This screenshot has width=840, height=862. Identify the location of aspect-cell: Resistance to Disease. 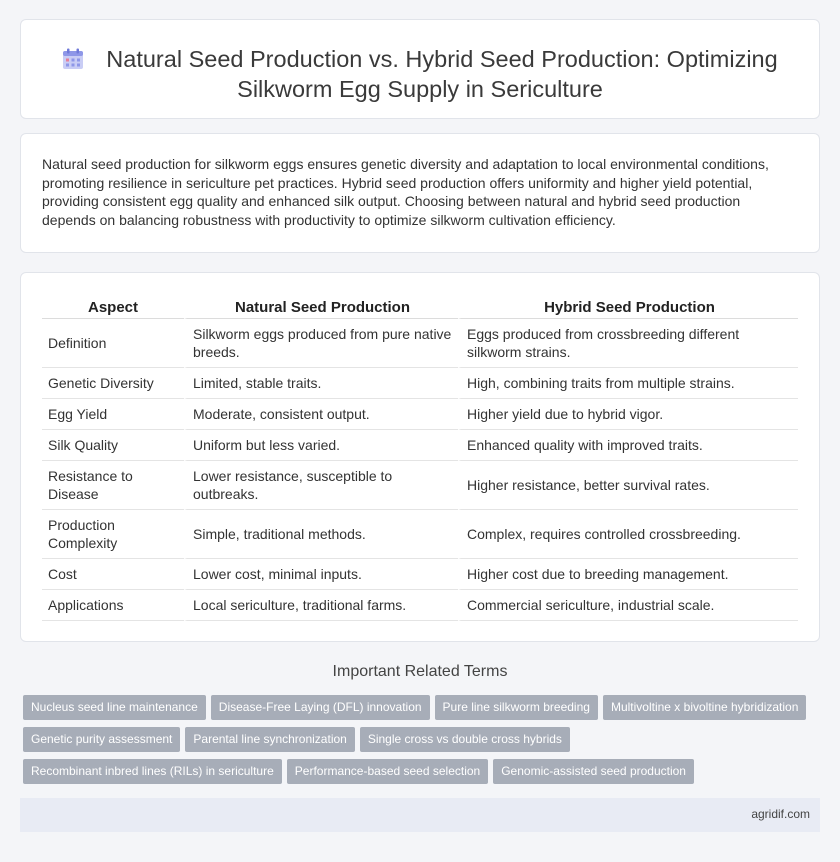
(113, 485).